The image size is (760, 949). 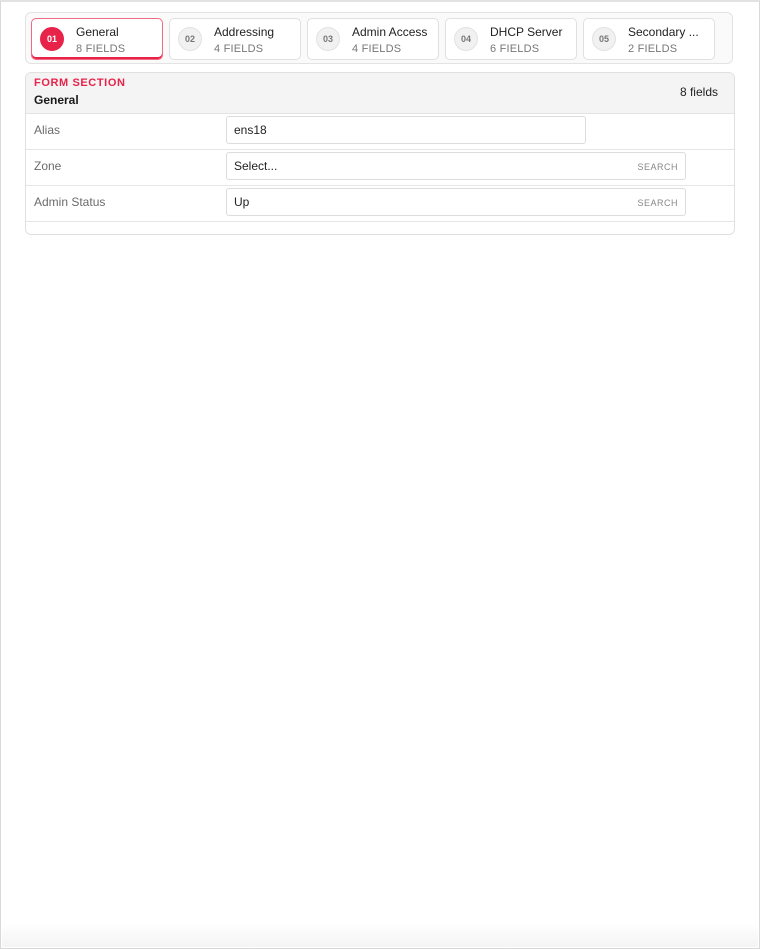 I want to click on step-tab-secondary: 05 Secondary ... 2 FIELDS, so click(x=649, y=39).